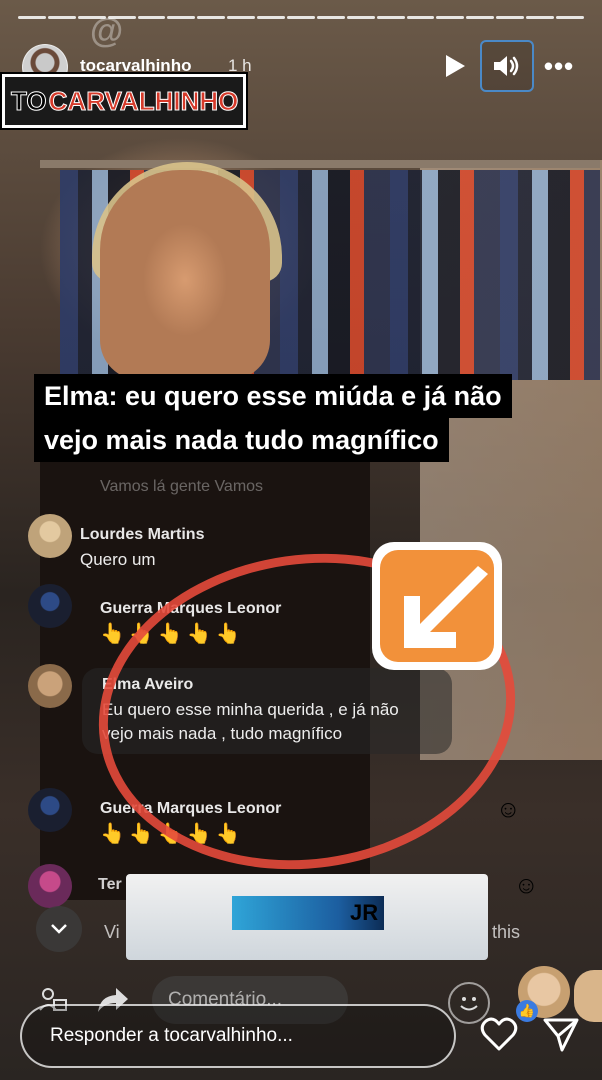 This screenshot has width=602, height=1080. Describe the element at coordinates (107, 31) in the screenshot. I see `watermark-at-symbol: @` at that location.